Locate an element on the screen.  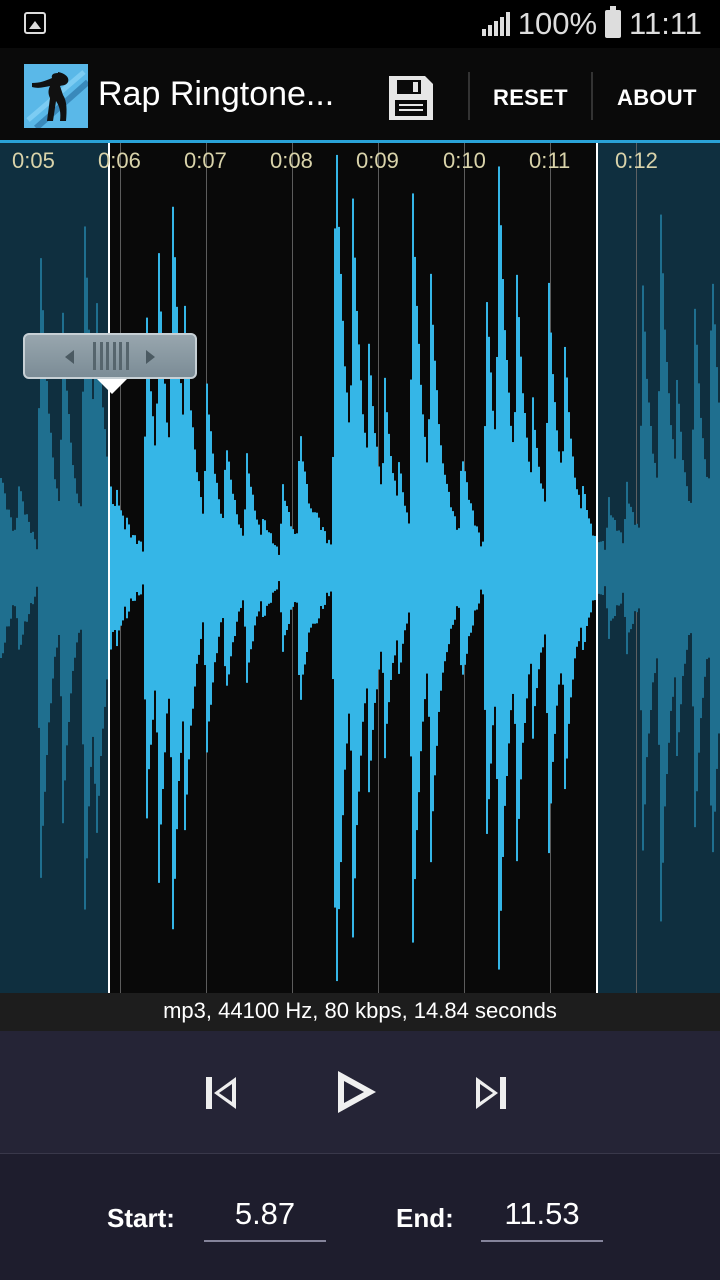
reset-button: RESET is located at coordinates (530, 98).